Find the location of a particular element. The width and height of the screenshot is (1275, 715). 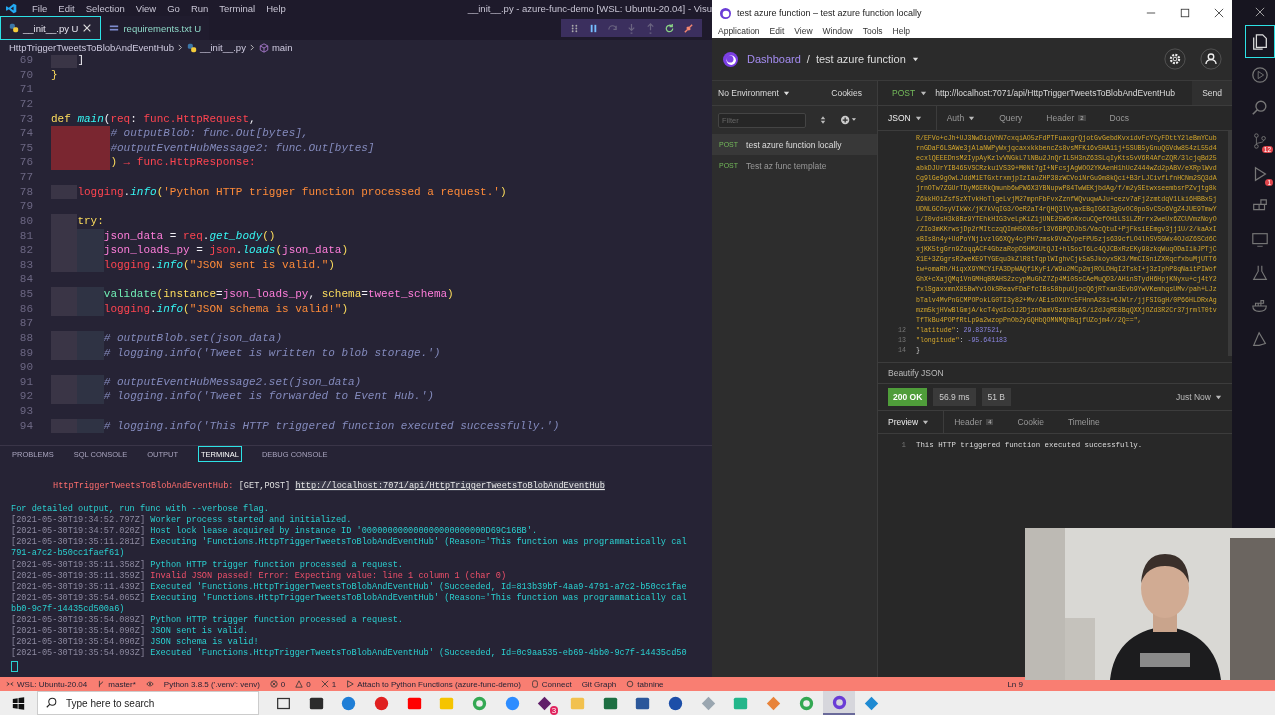

start-icon is located at coordinates (18, 703).